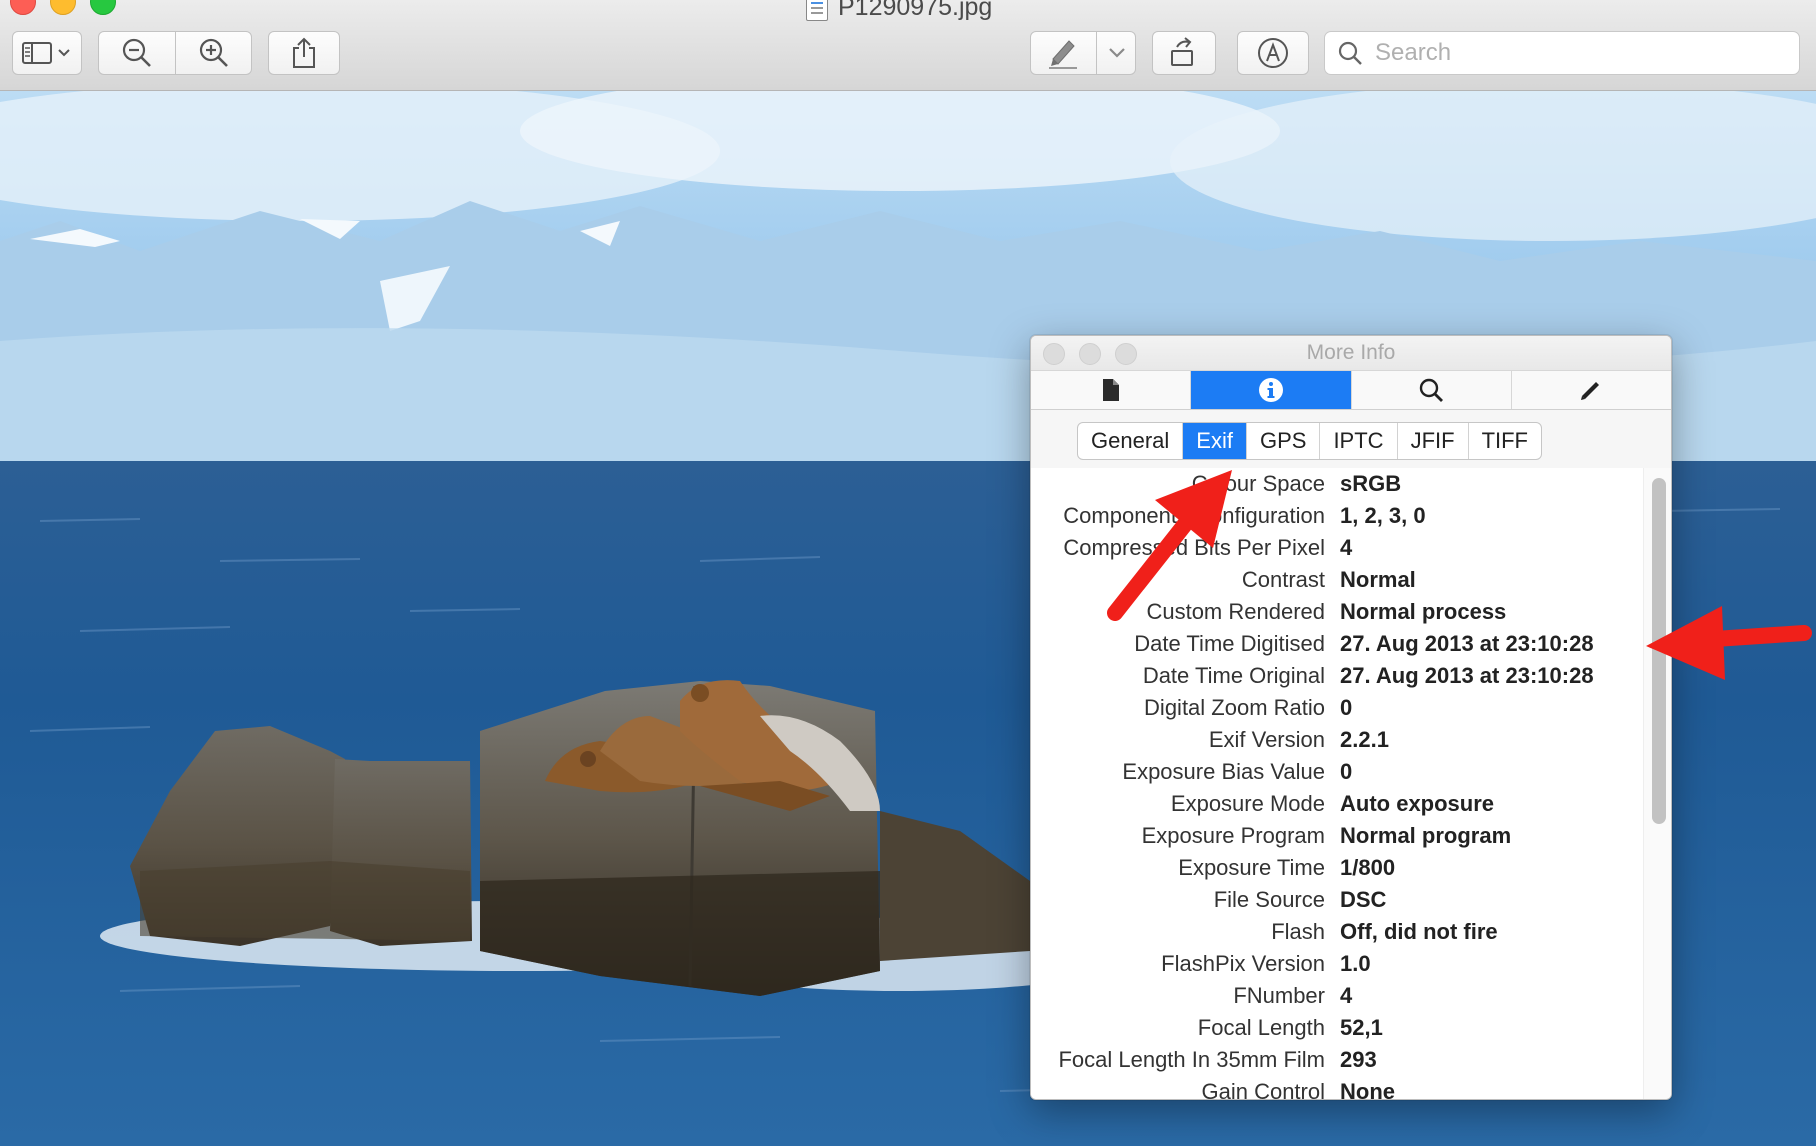  I want to click on rotate-button, so click(1184, 53).